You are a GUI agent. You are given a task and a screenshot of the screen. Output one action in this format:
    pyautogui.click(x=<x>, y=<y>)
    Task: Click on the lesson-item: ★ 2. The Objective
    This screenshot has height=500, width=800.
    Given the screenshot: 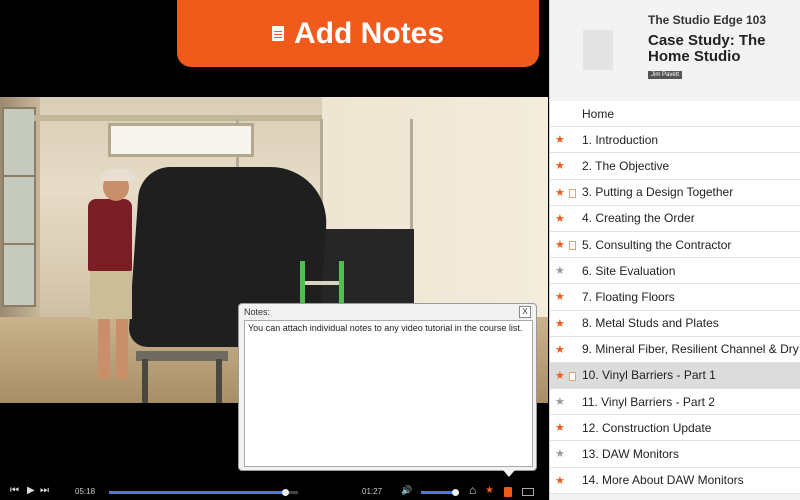 What is the action you would take?
    pyautogui.click(x=675, y=166)
    